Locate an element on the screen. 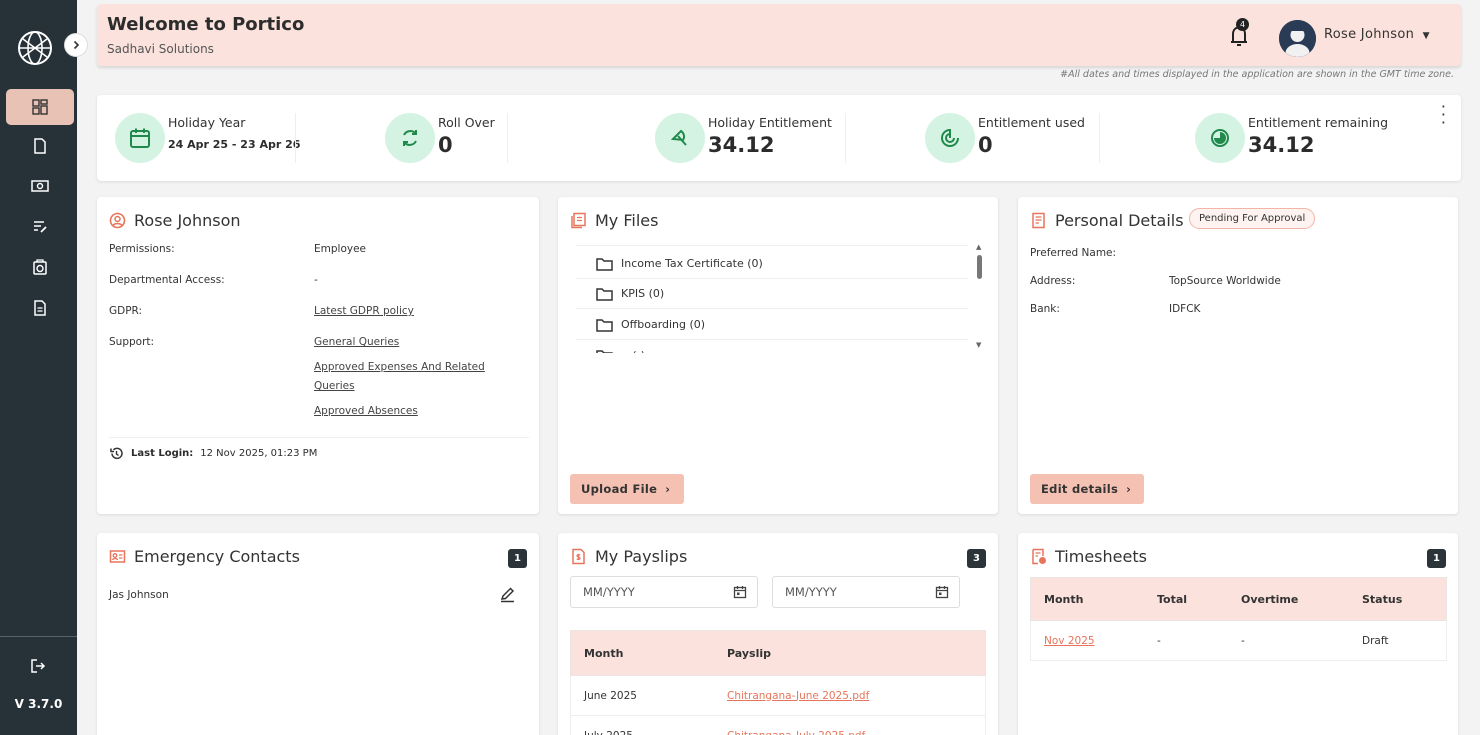 The width and height of the screenshot is (1480, 735). sidebar-item-forms is located at coordinates (40, 227).